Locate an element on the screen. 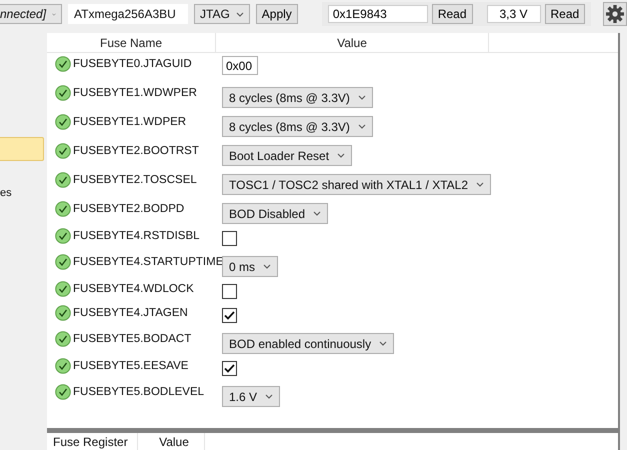 The width and height of the screenshot is (627, 450). column-header: Fuse Register is located at coordinates (92, 441).